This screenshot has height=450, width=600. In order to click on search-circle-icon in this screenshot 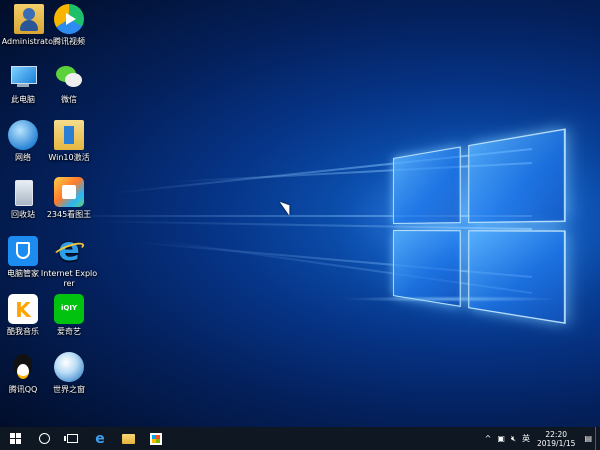, I will do `click(44, 438)`.